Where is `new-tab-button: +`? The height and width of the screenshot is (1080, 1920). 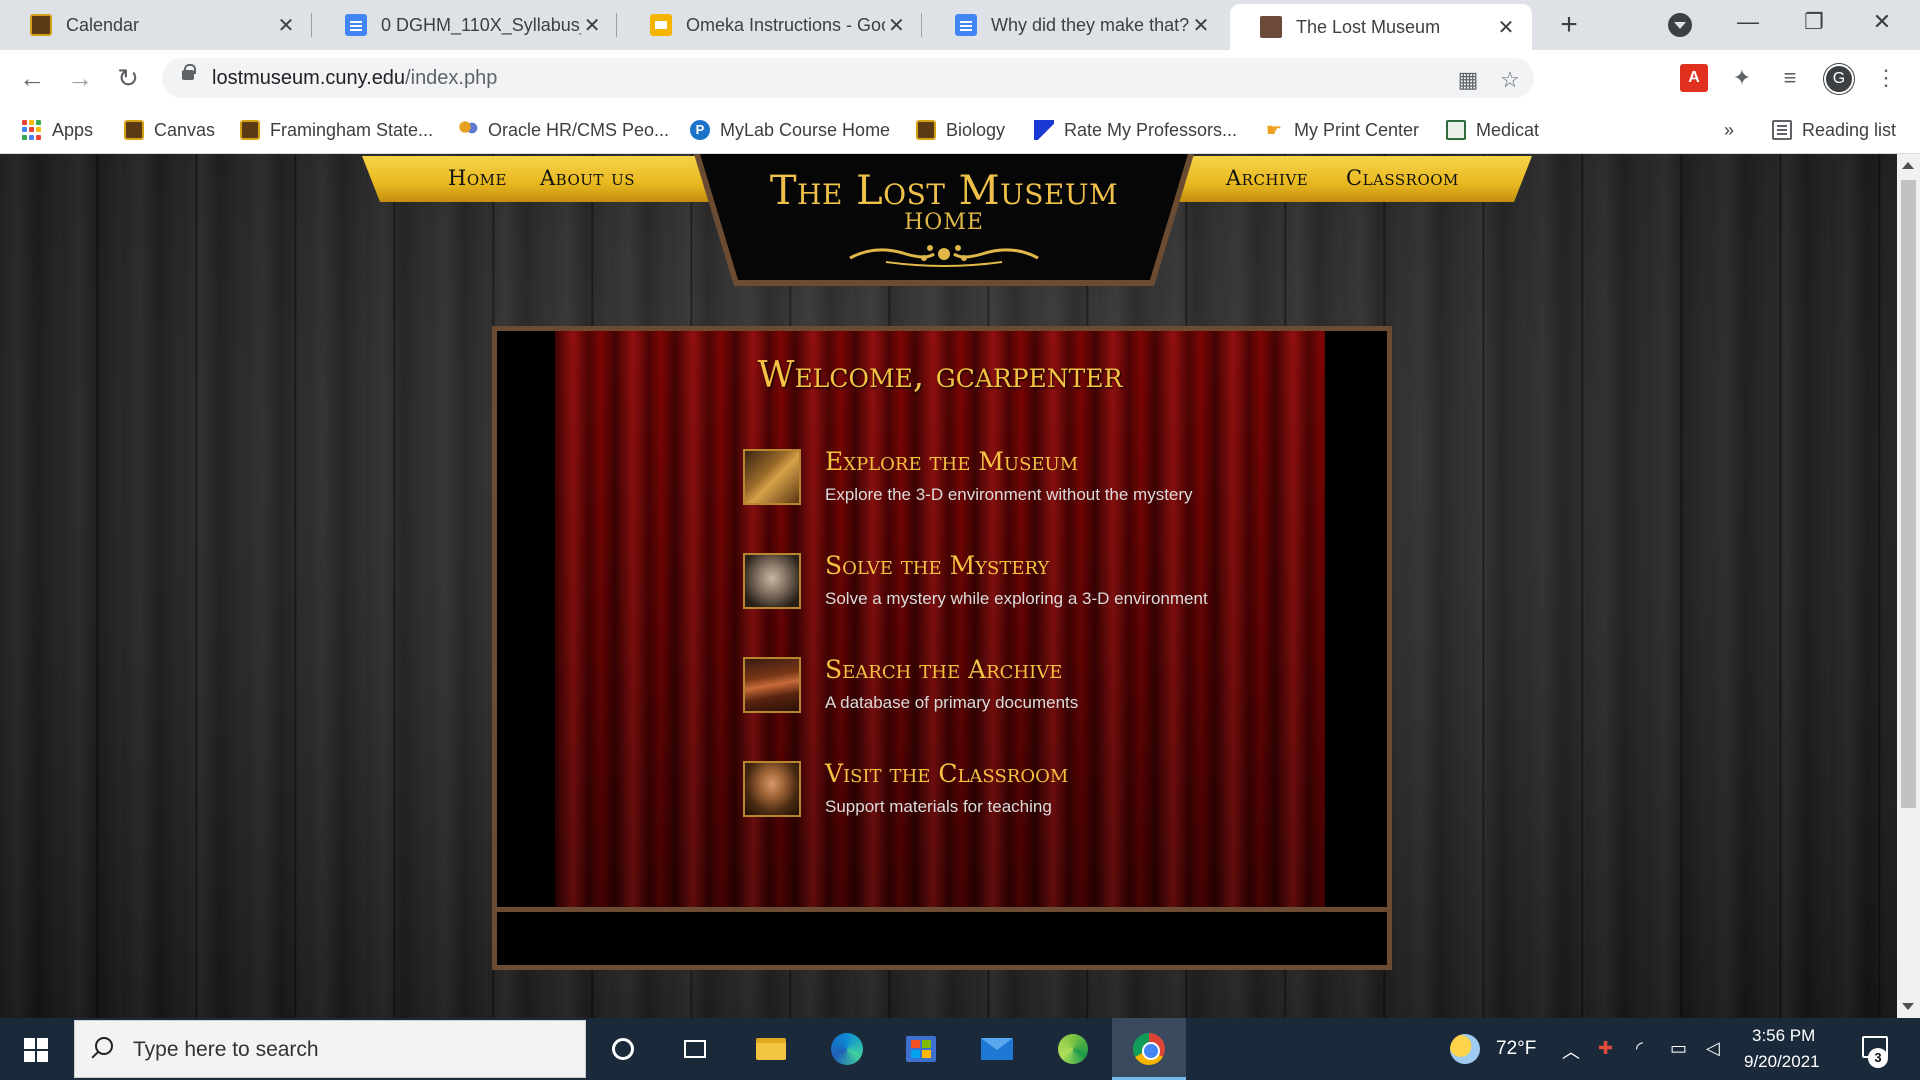 new-tab-button: + is located at coordinates (1569, 25).